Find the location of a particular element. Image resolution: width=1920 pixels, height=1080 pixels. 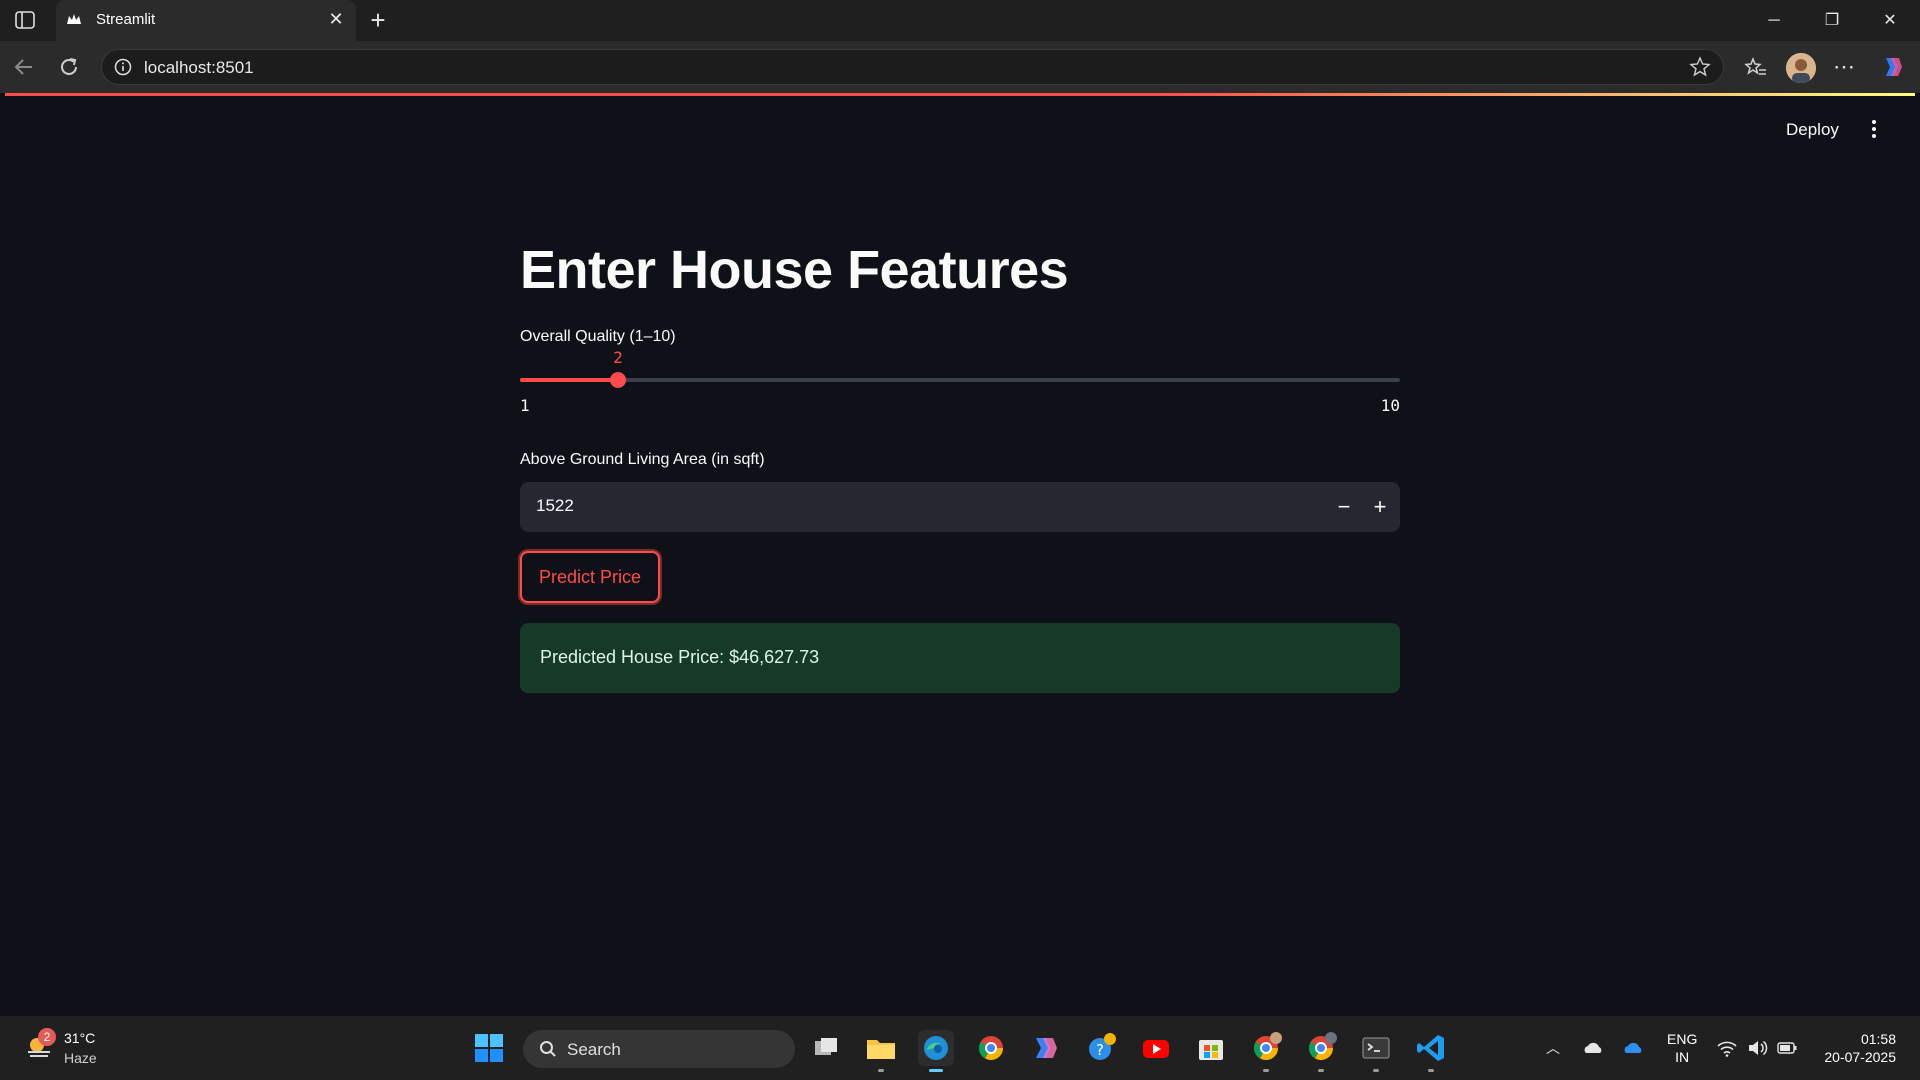

favorite-star-icon is located at coordinates (1700, 67).